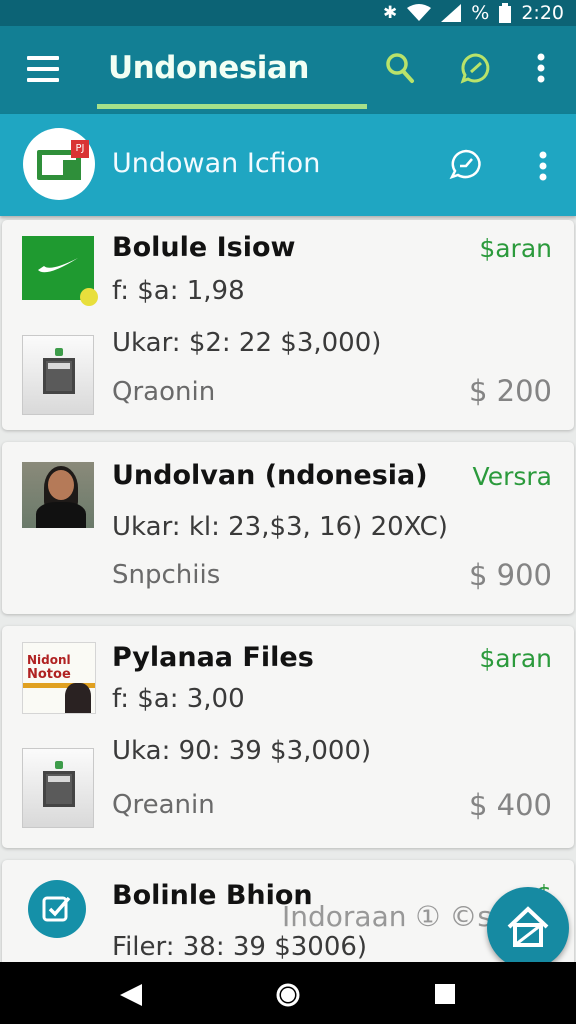  Describe the element at coordinates (213, 657) in the screenshot. I see `item-title: Pylanaa Files` at that location.